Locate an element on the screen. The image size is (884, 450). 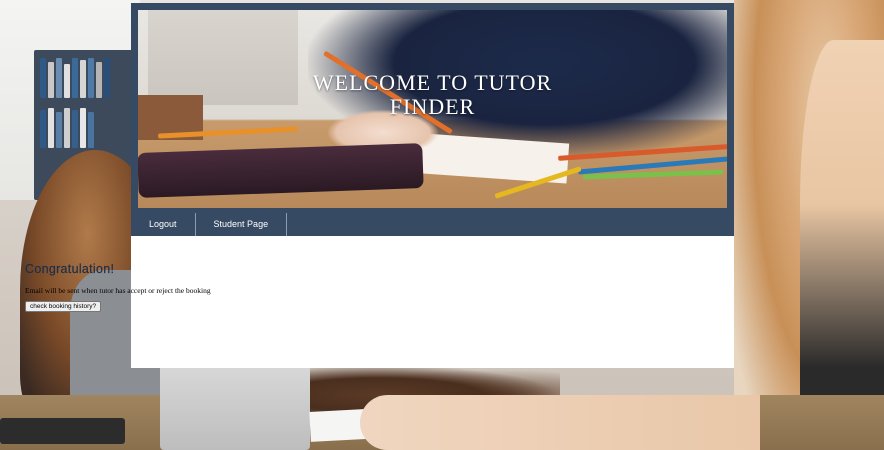
site-title: WELCOME TO TUTOR FINDER is located at coordinates (432, 94).